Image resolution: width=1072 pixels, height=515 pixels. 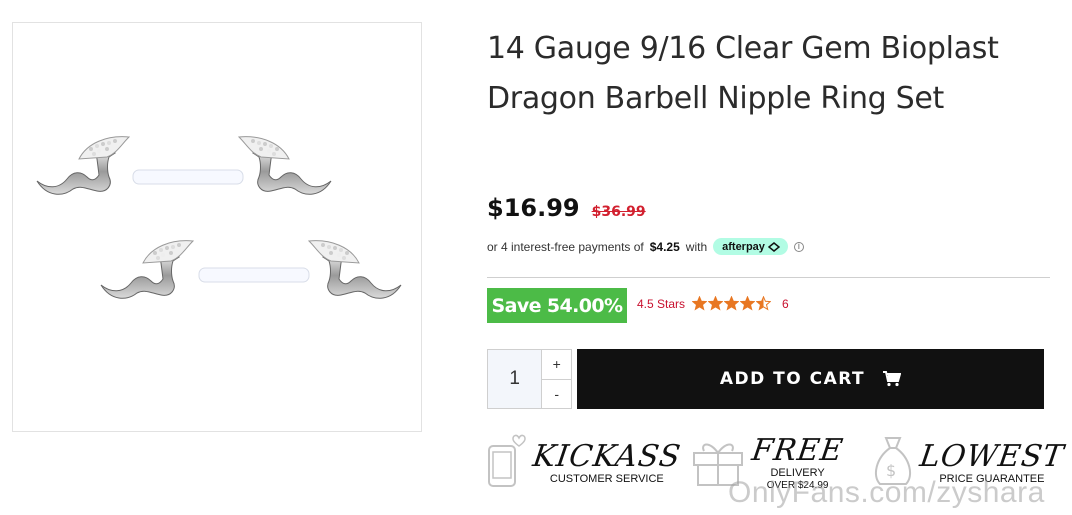 What do you see at coordinates (661, 303) in the screenshot?
I see `rating-label: 4.5 Stars` at bounding box center [661, 303].